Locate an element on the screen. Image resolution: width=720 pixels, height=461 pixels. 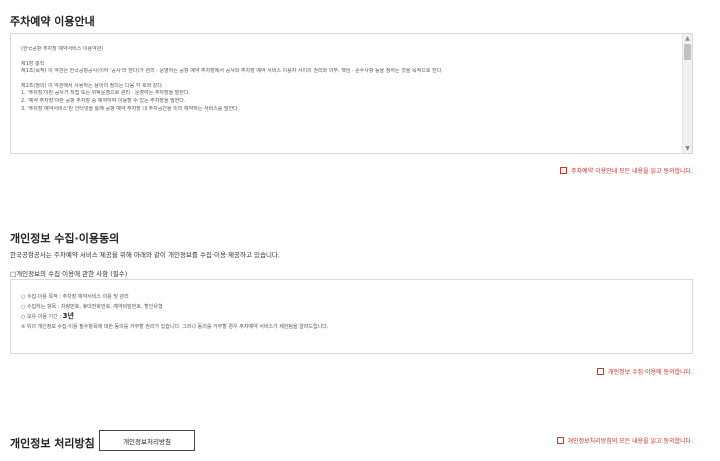
policy-agree-label: 개인정보처리방침의 모든 내용을 읽고 동의합니다. is located at coordinates (630, 441).